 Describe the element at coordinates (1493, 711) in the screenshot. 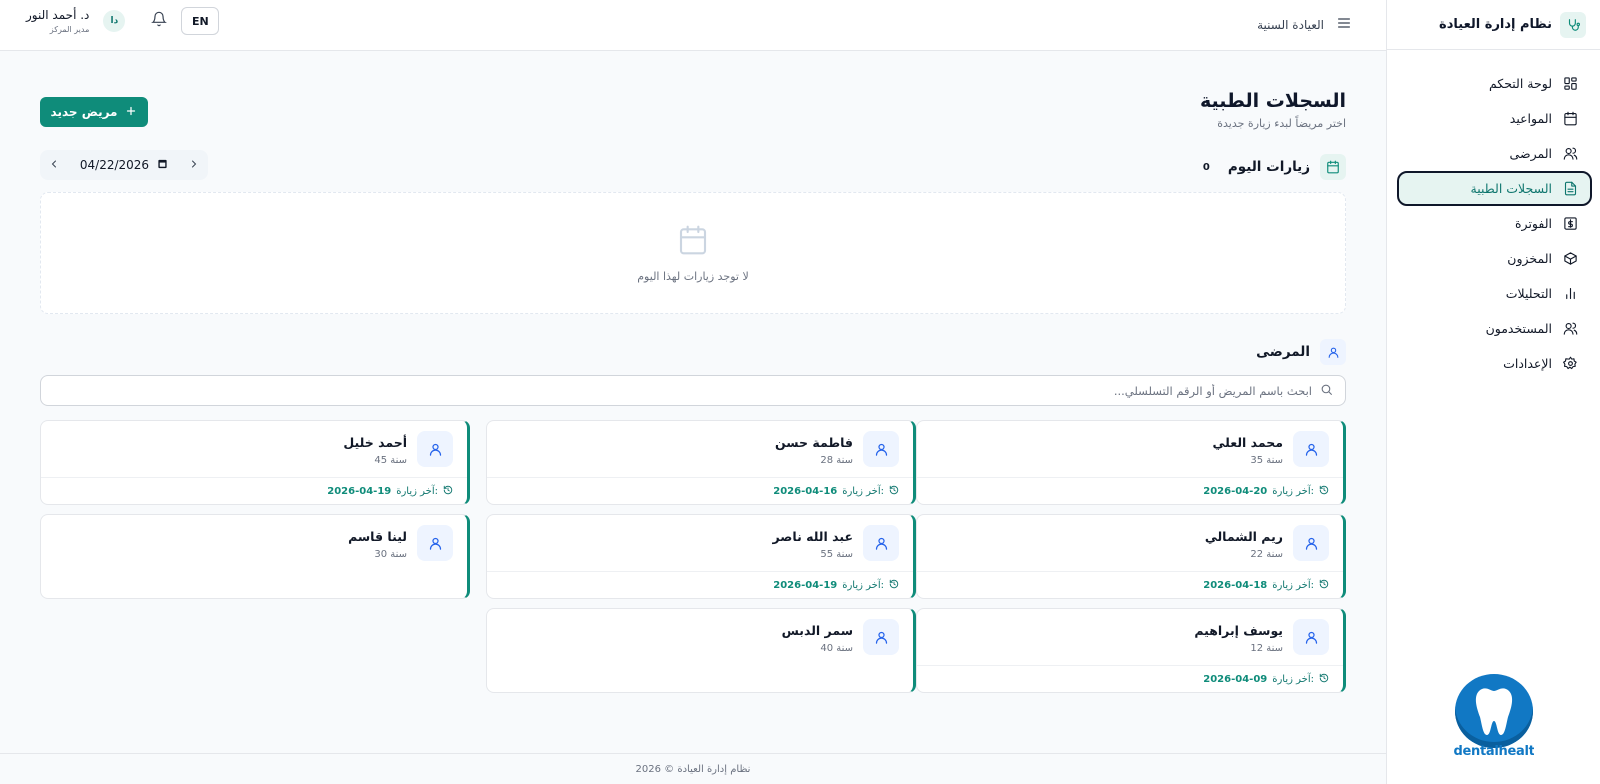

I see `tooth-logo-icon` at that location.